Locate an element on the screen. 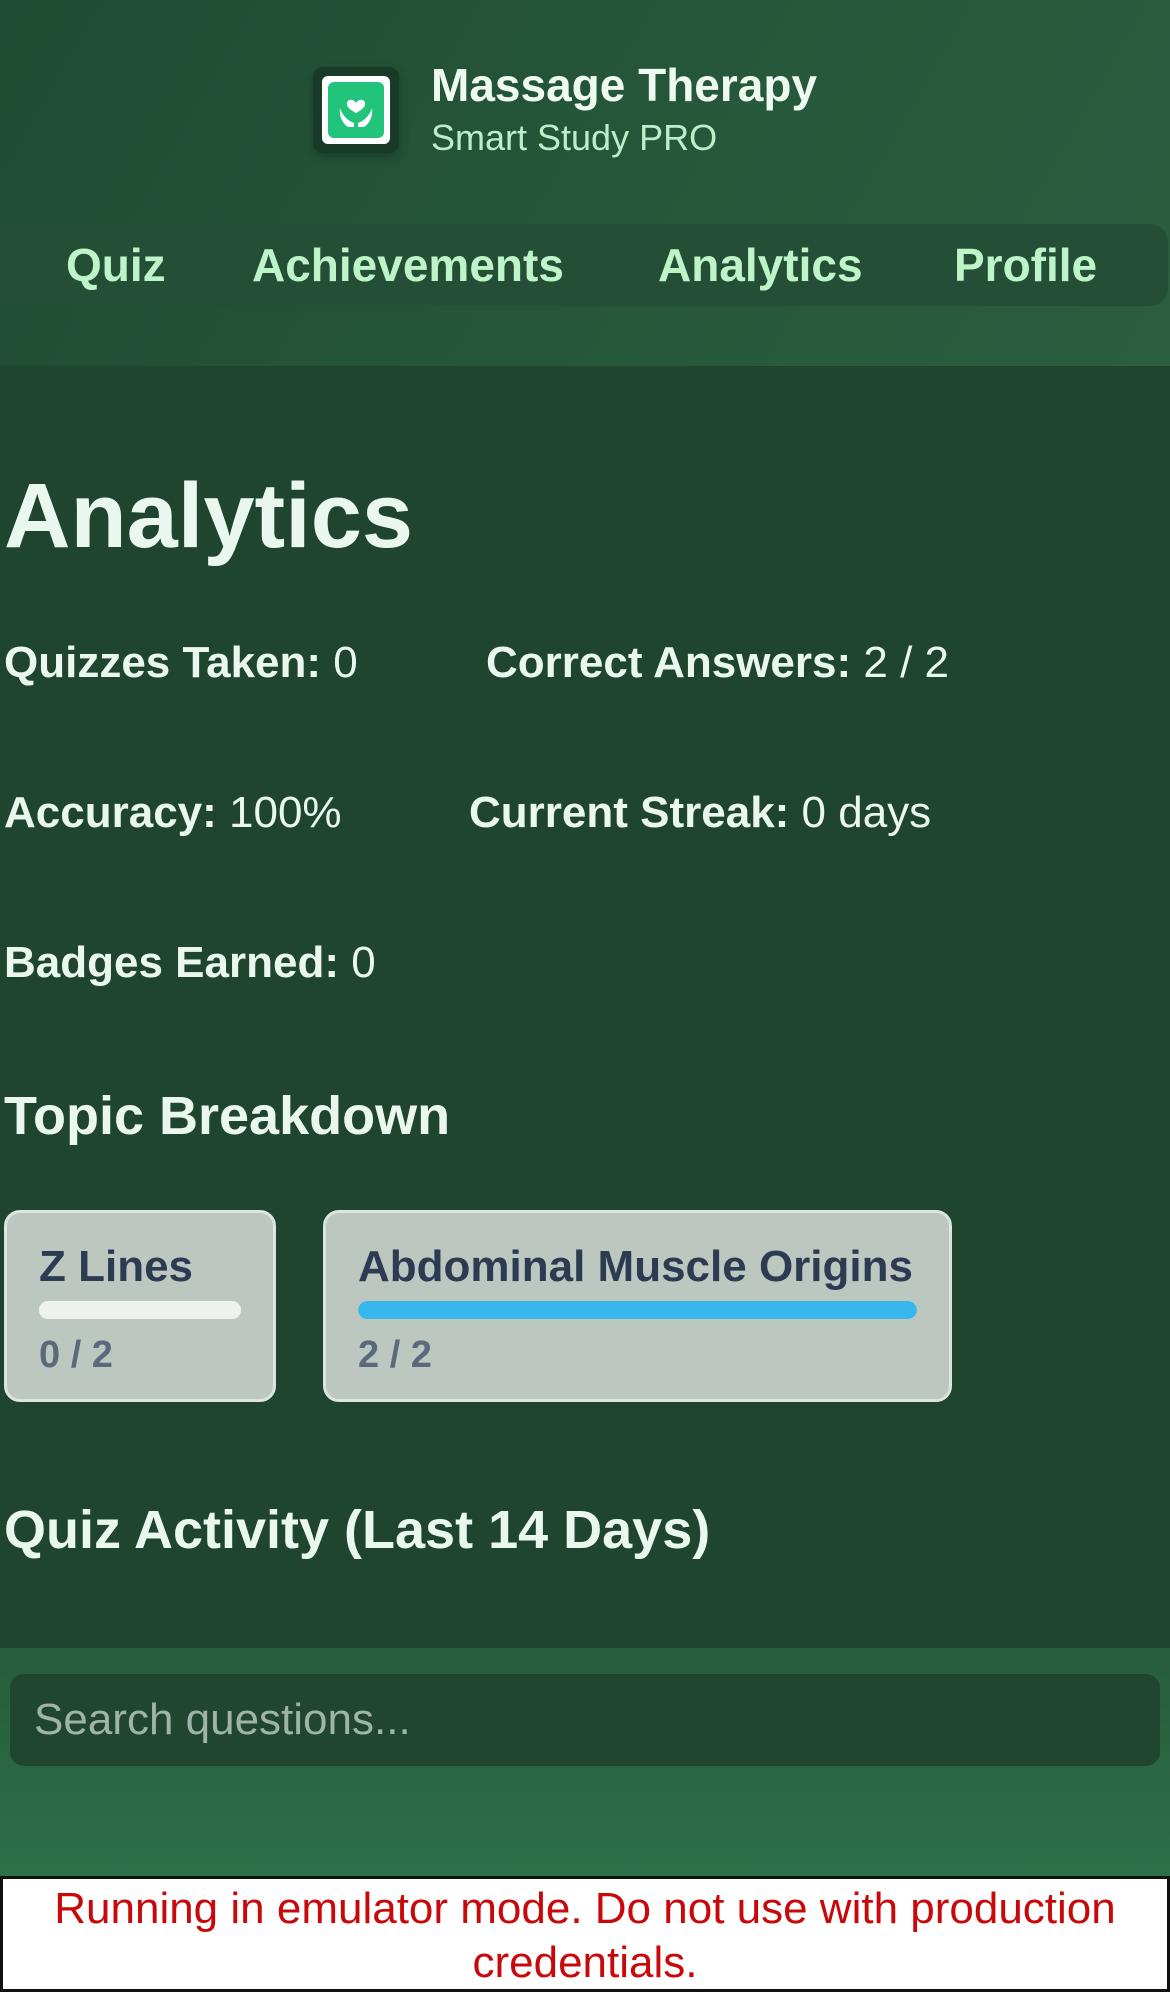 The height and width of the screenshot is (1992, 1170). stat-accuracy: Accuracy: 100% is located at coordinates (173, 813).